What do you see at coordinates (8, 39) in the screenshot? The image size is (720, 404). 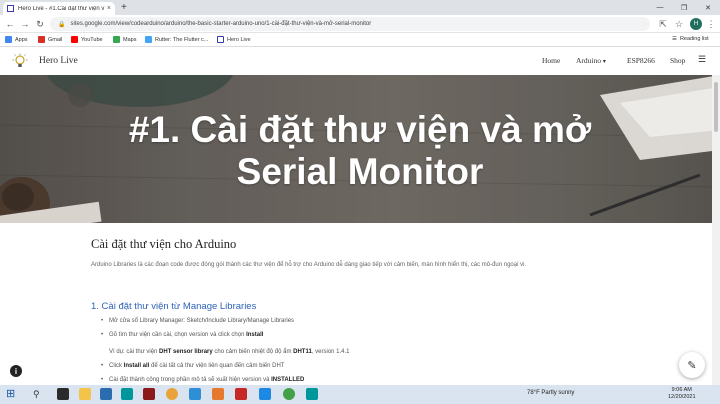 I see `apps-grid-icon` at bounding box center [8, 39].